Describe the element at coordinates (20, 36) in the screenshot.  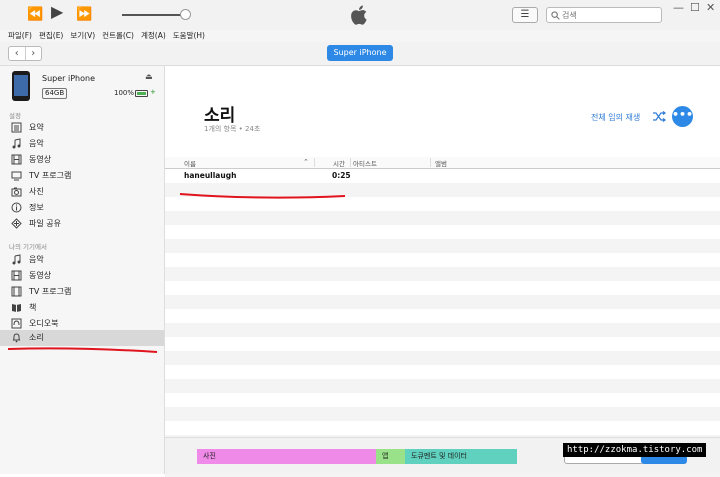
I see `menu-file: 파일(F)` at that location.